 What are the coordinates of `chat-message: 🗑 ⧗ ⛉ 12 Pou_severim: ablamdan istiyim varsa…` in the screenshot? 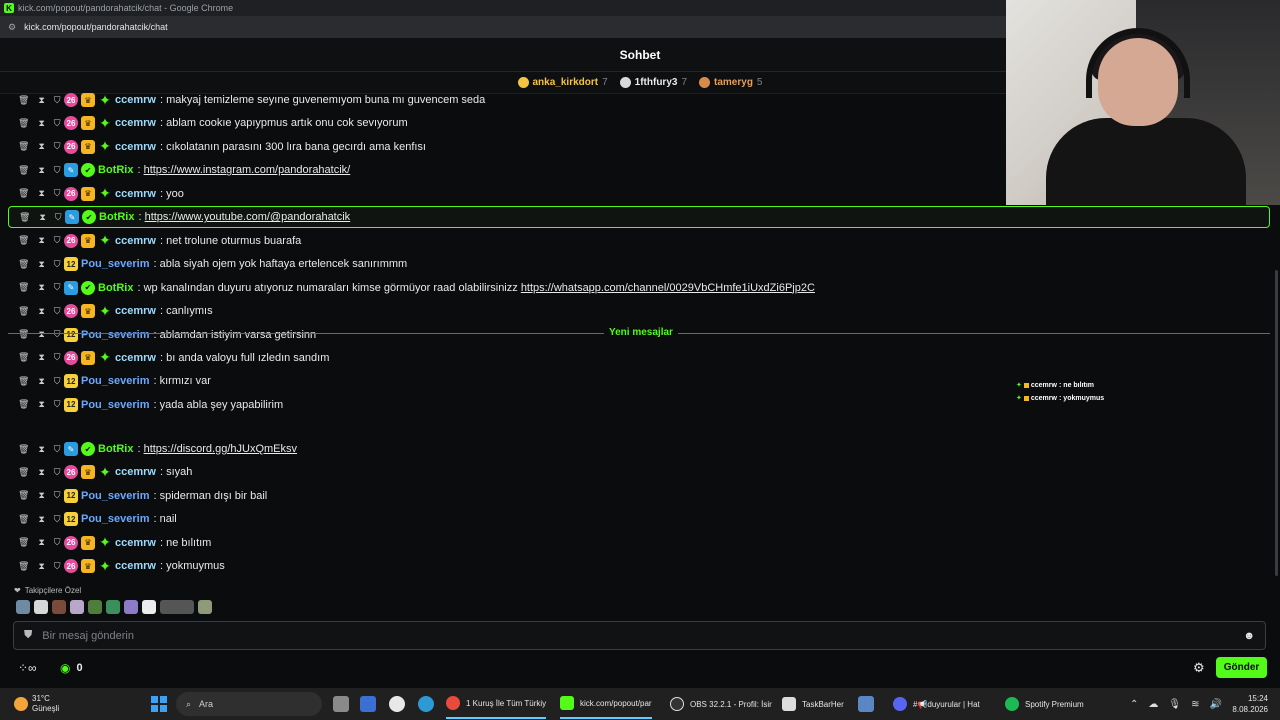 It's located at (162, 335).